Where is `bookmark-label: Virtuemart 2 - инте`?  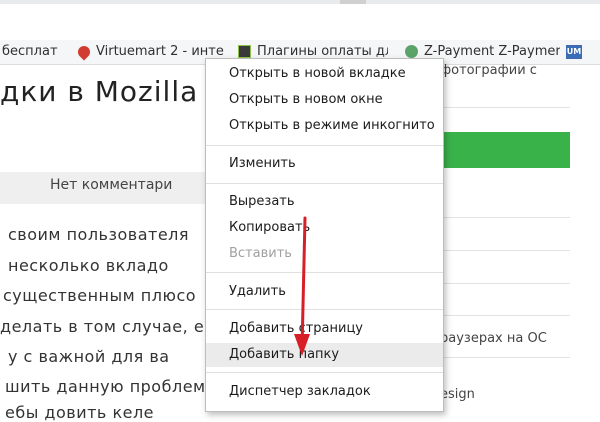
bookmark-label: Virtuemart 2 - инте is located at coordinates (160, 51).